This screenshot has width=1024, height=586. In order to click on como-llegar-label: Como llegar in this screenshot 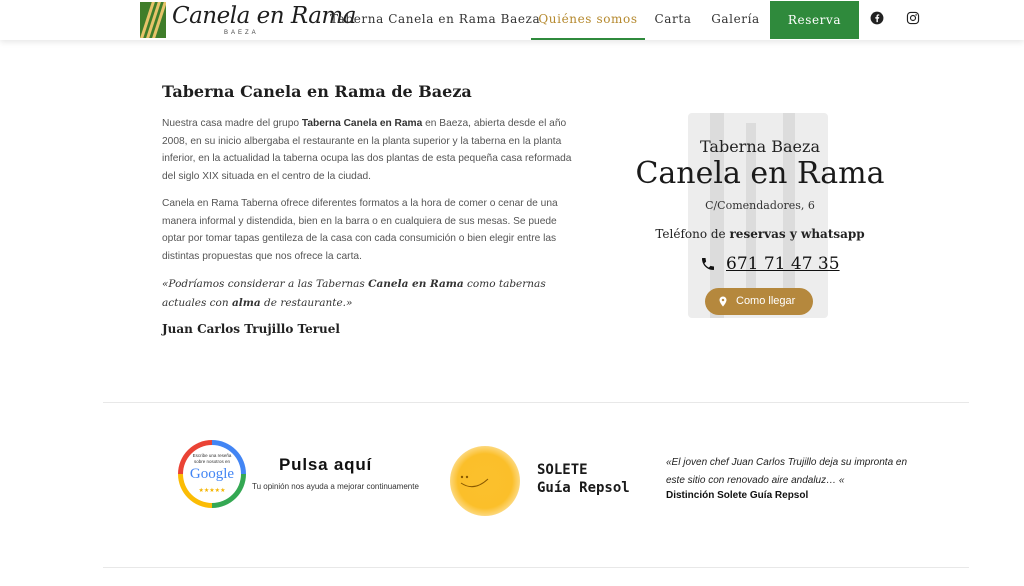, I will do `click(766, 301)`.